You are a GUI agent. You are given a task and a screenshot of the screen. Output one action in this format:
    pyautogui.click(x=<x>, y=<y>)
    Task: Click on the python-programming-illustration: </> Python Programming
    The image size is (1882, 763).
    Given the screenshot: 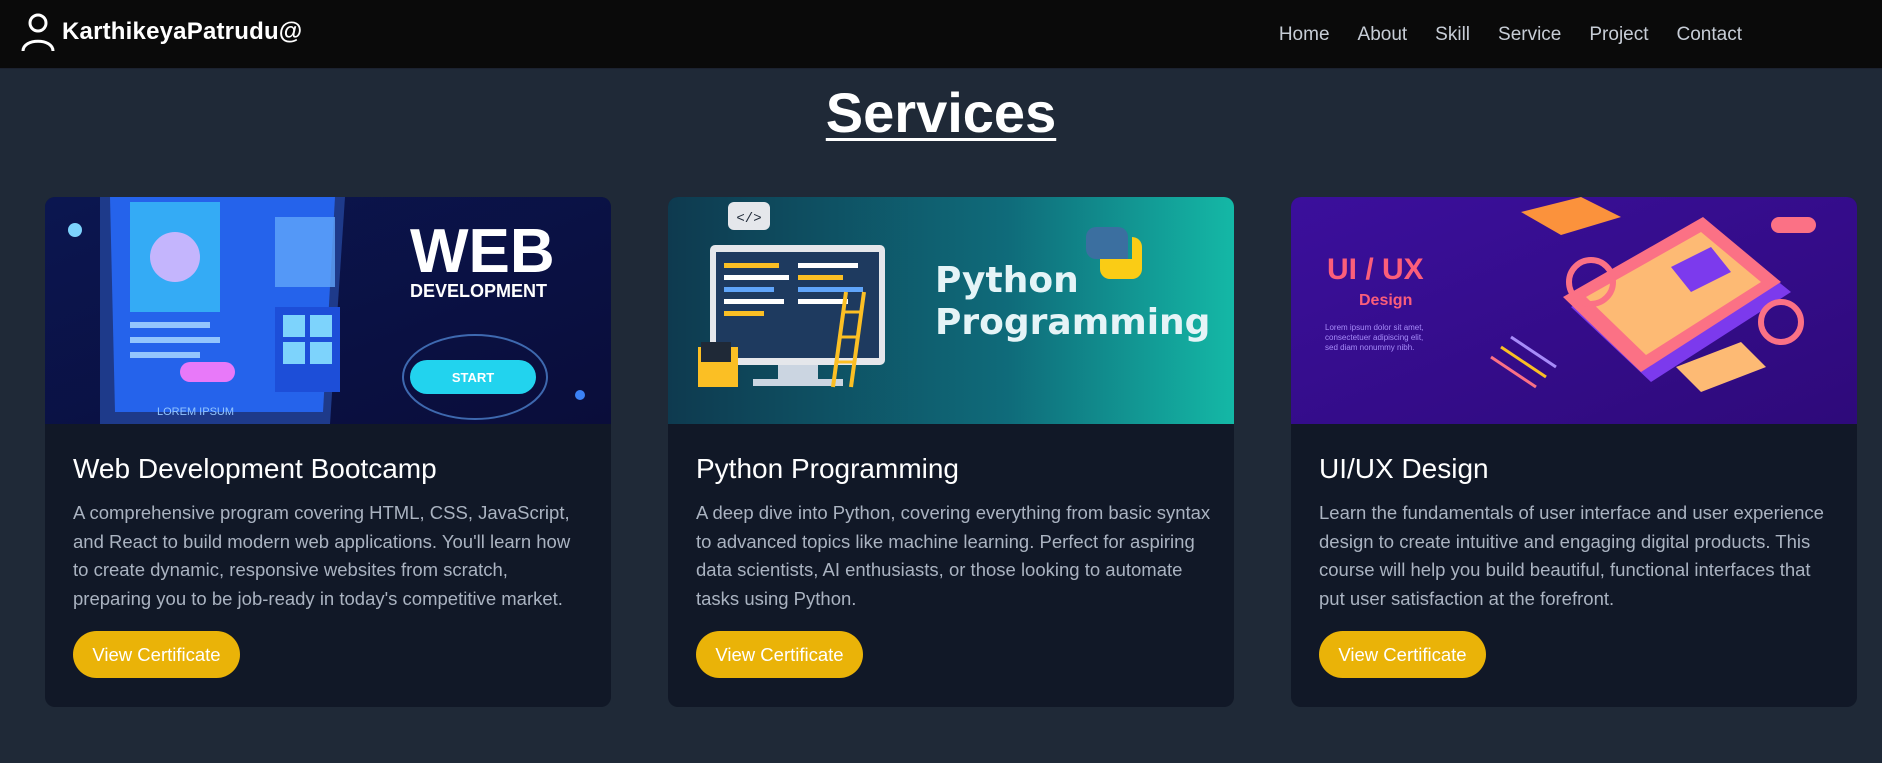 What is the action you would take?
    pyautogui.click(x=951, y=310)
    